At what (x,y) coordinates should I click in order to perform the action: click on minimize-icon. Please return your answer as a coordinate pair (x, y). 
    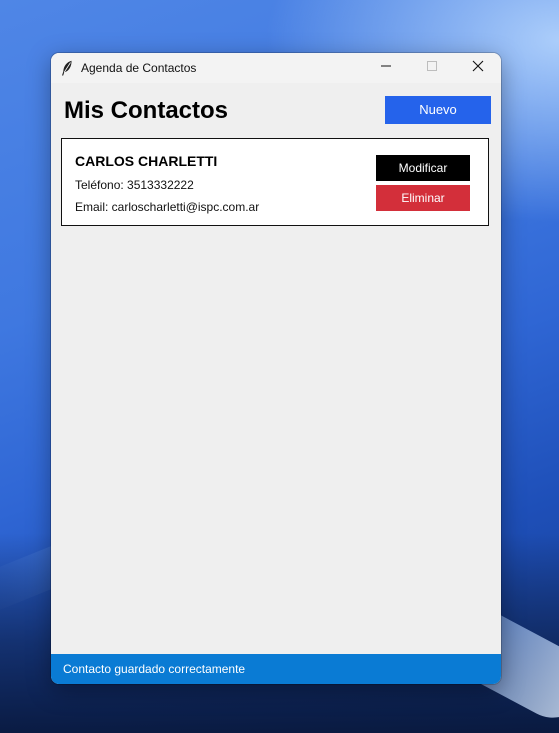
    Looking at the image, I should click on (386, 68).